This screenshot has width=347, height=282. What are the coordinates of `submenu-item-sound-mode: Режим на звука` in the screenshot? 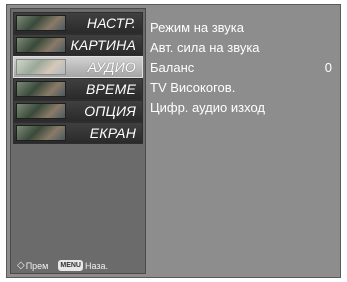 It's located at (243, 27).